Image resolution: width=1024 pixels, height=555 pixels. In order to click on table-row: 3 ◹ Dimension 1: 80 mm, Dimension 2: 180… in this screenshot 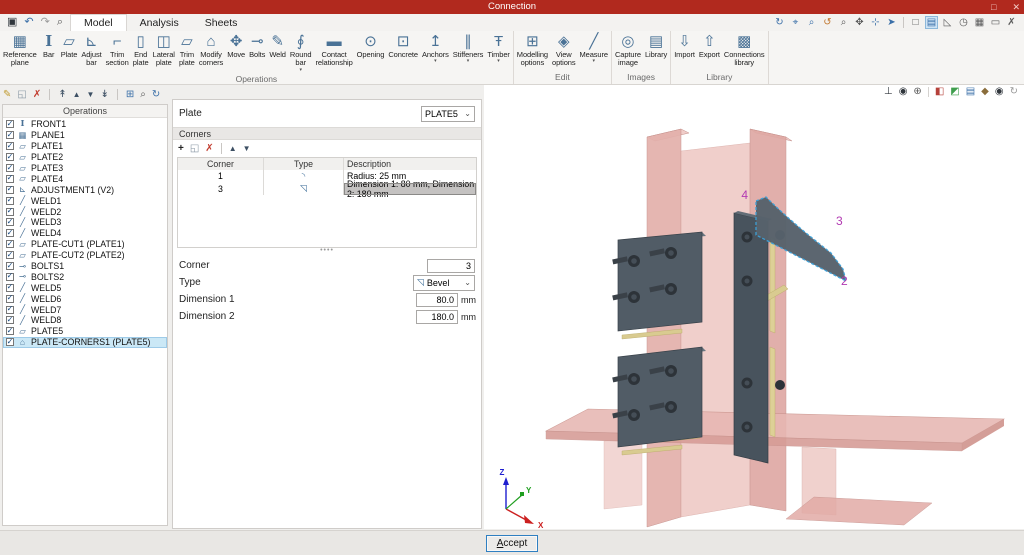, I will do `click(327, 189)`.